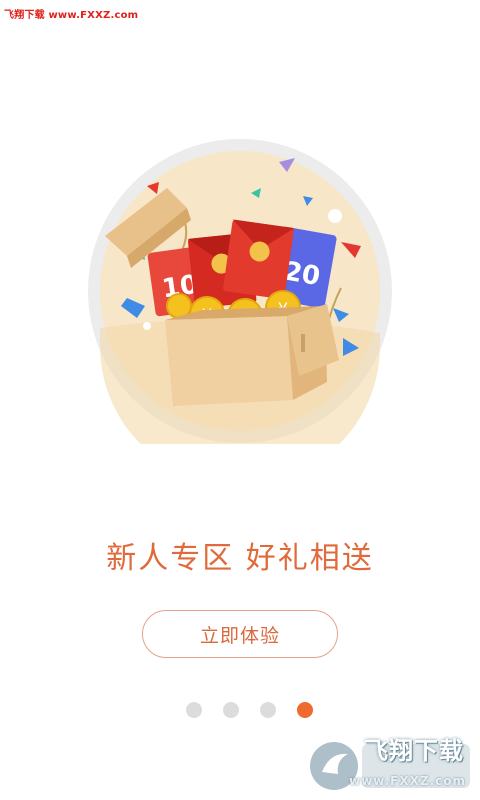  What do you see at coordinates (240, 710) in the screenshot?
I see `page-indicator` at bounding box center [240, 710].